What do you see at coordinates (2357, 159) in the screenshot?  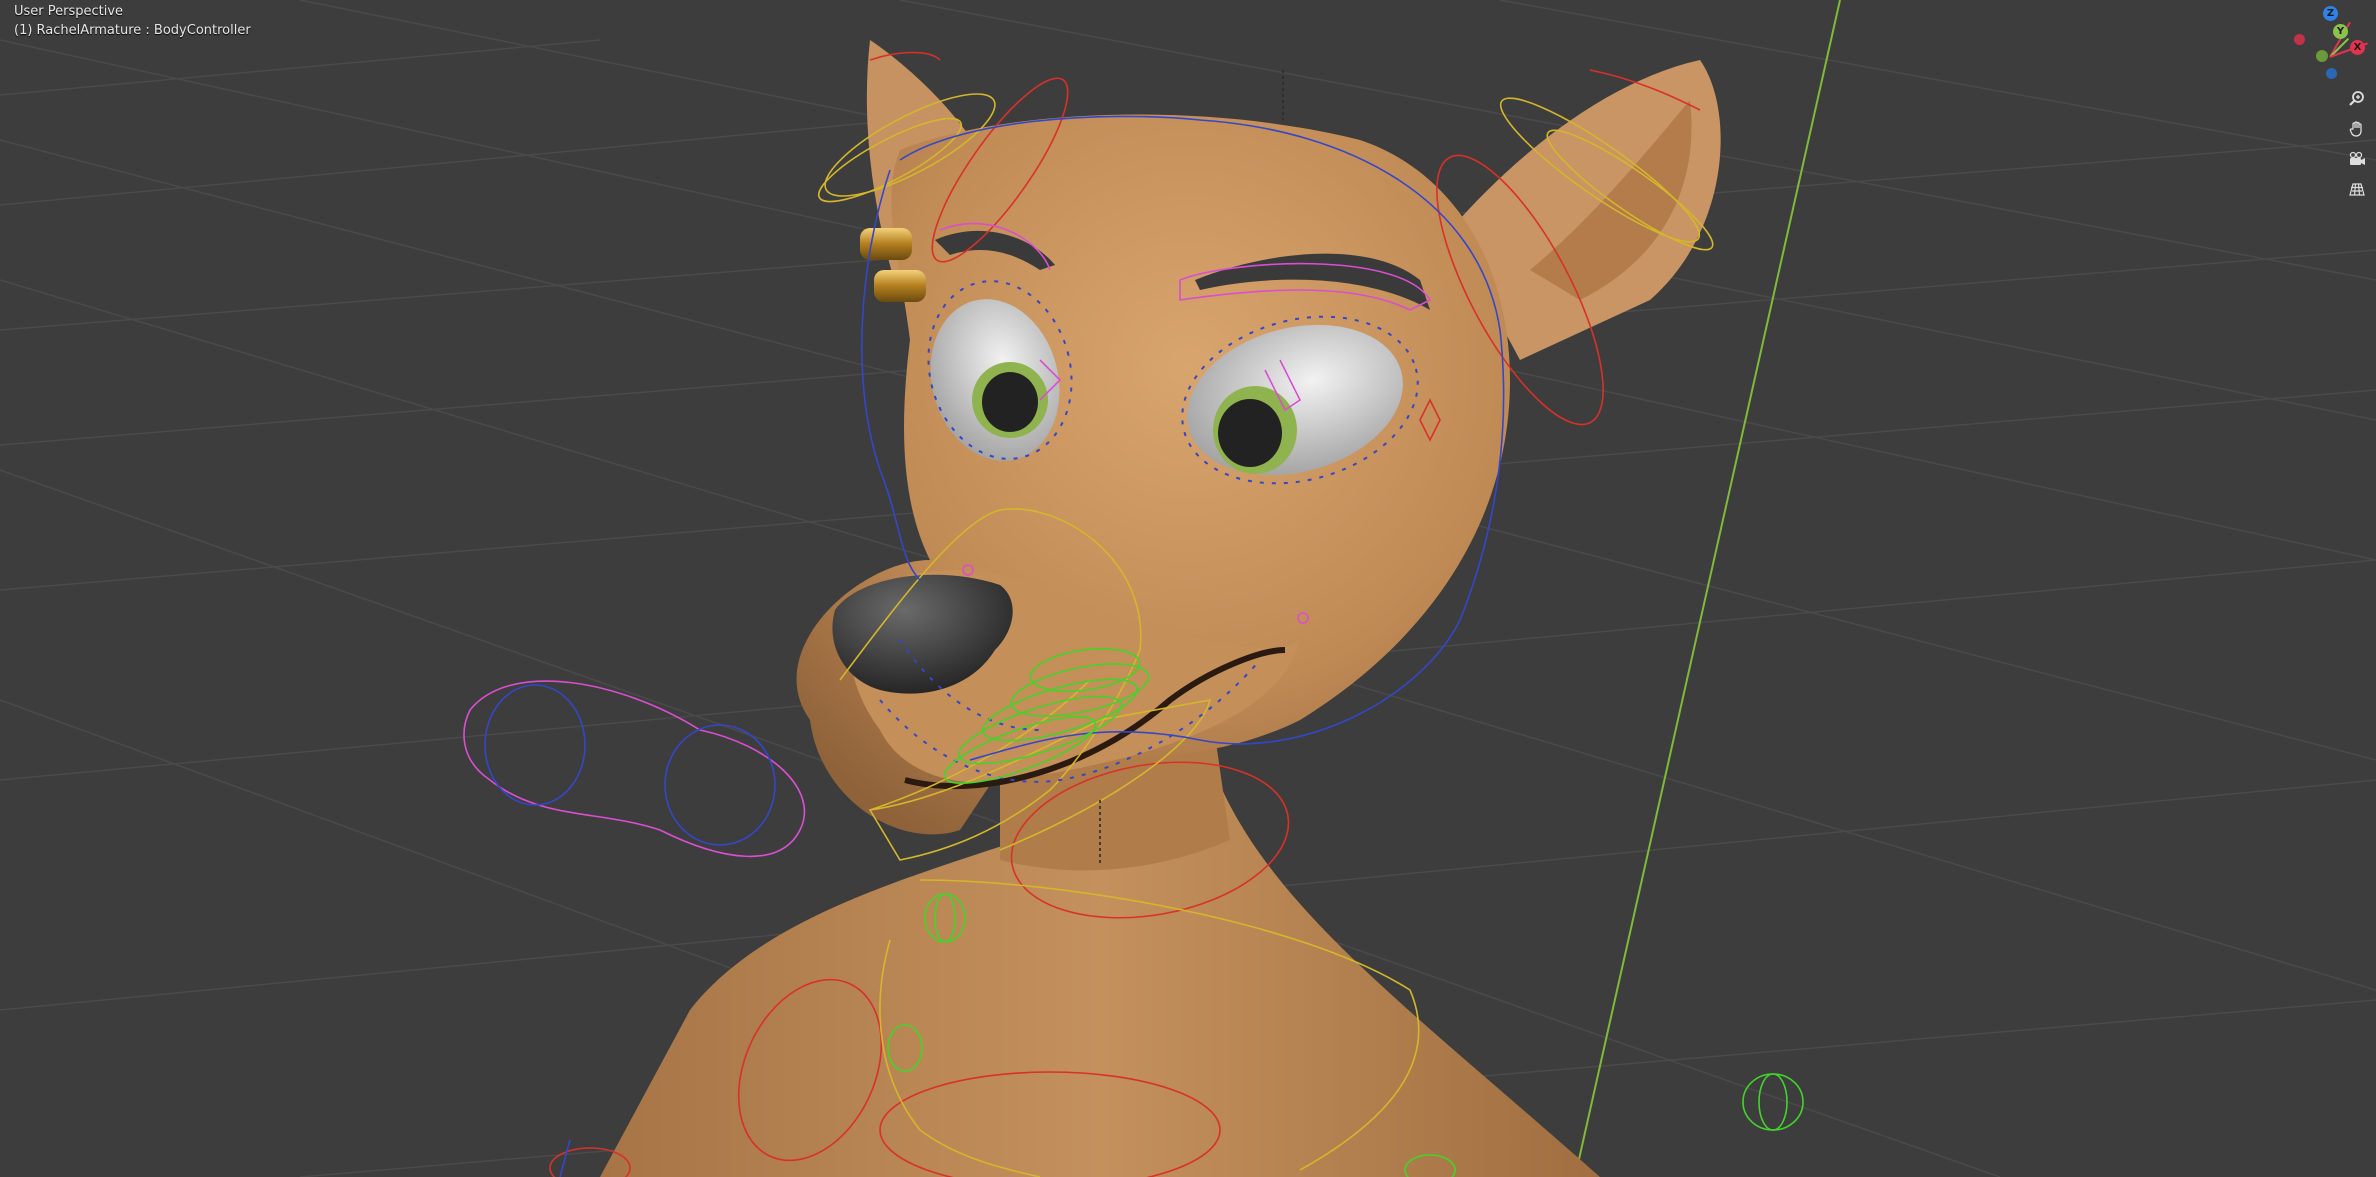 I see `camera-view-icon` at bounding box center [2357, 159].